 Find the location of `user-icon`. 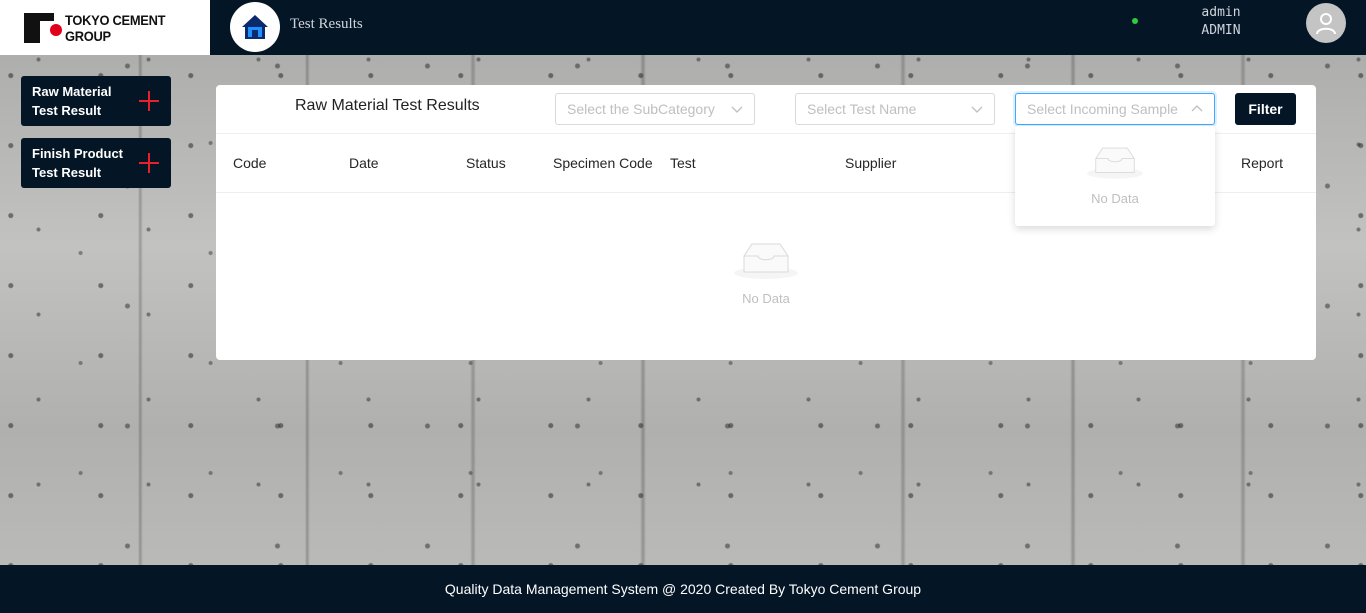

user-icon is located at coordinates (1326, 24).